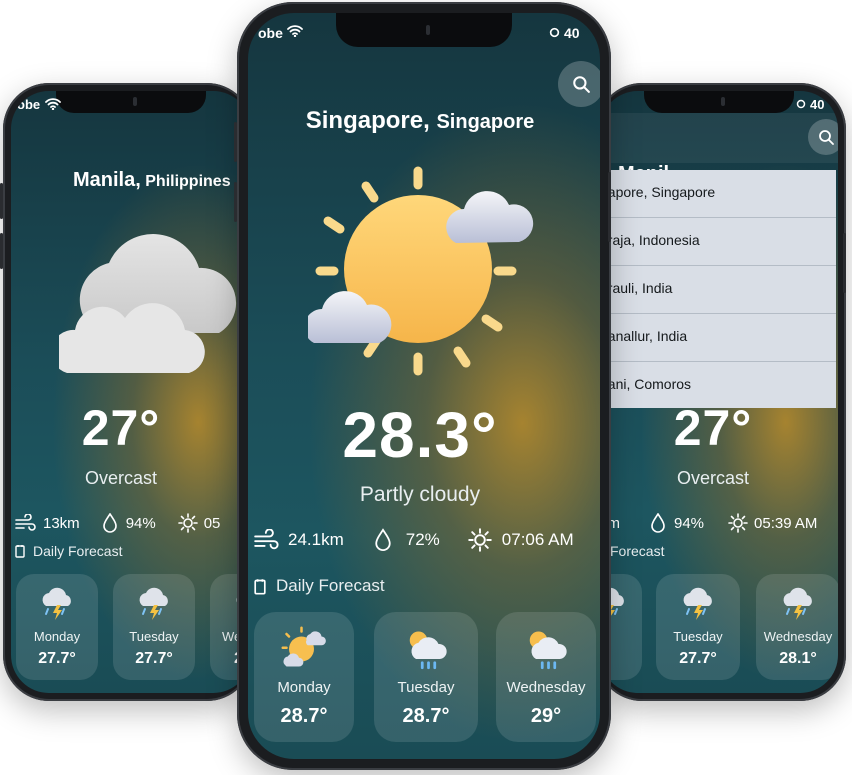 The height and width of the screenshot is (775, 852). What do you see at coordinates (107, 180) in the screenshot?
I see `city-name: Manila,` at bounding box center [107, 180].